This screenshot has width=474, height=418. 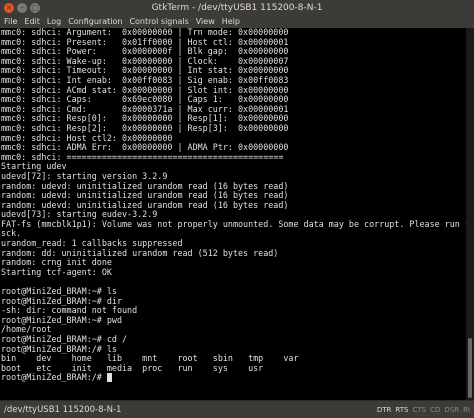 I want to click on menu-file: File, so click(x=10, y=22).